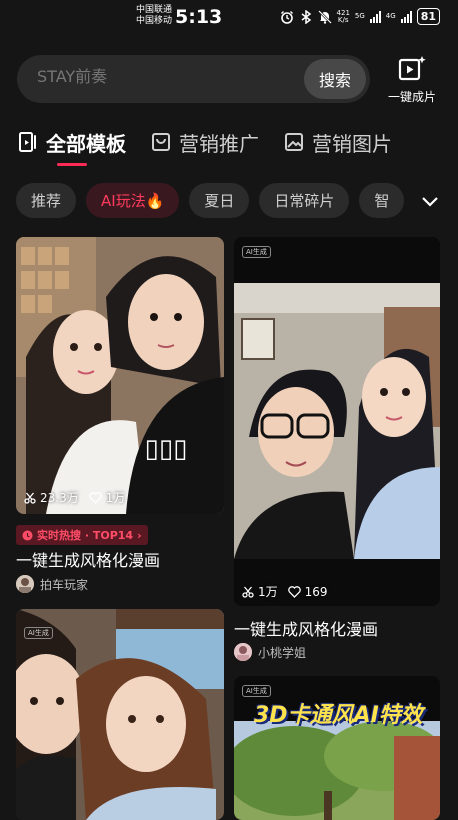 The width and height of the screenshot is (458, 820). What do you see at coordinates (406, 16) in the screenshot?
I see `signal-2-bars-icon` at bounding box center [406, 16].